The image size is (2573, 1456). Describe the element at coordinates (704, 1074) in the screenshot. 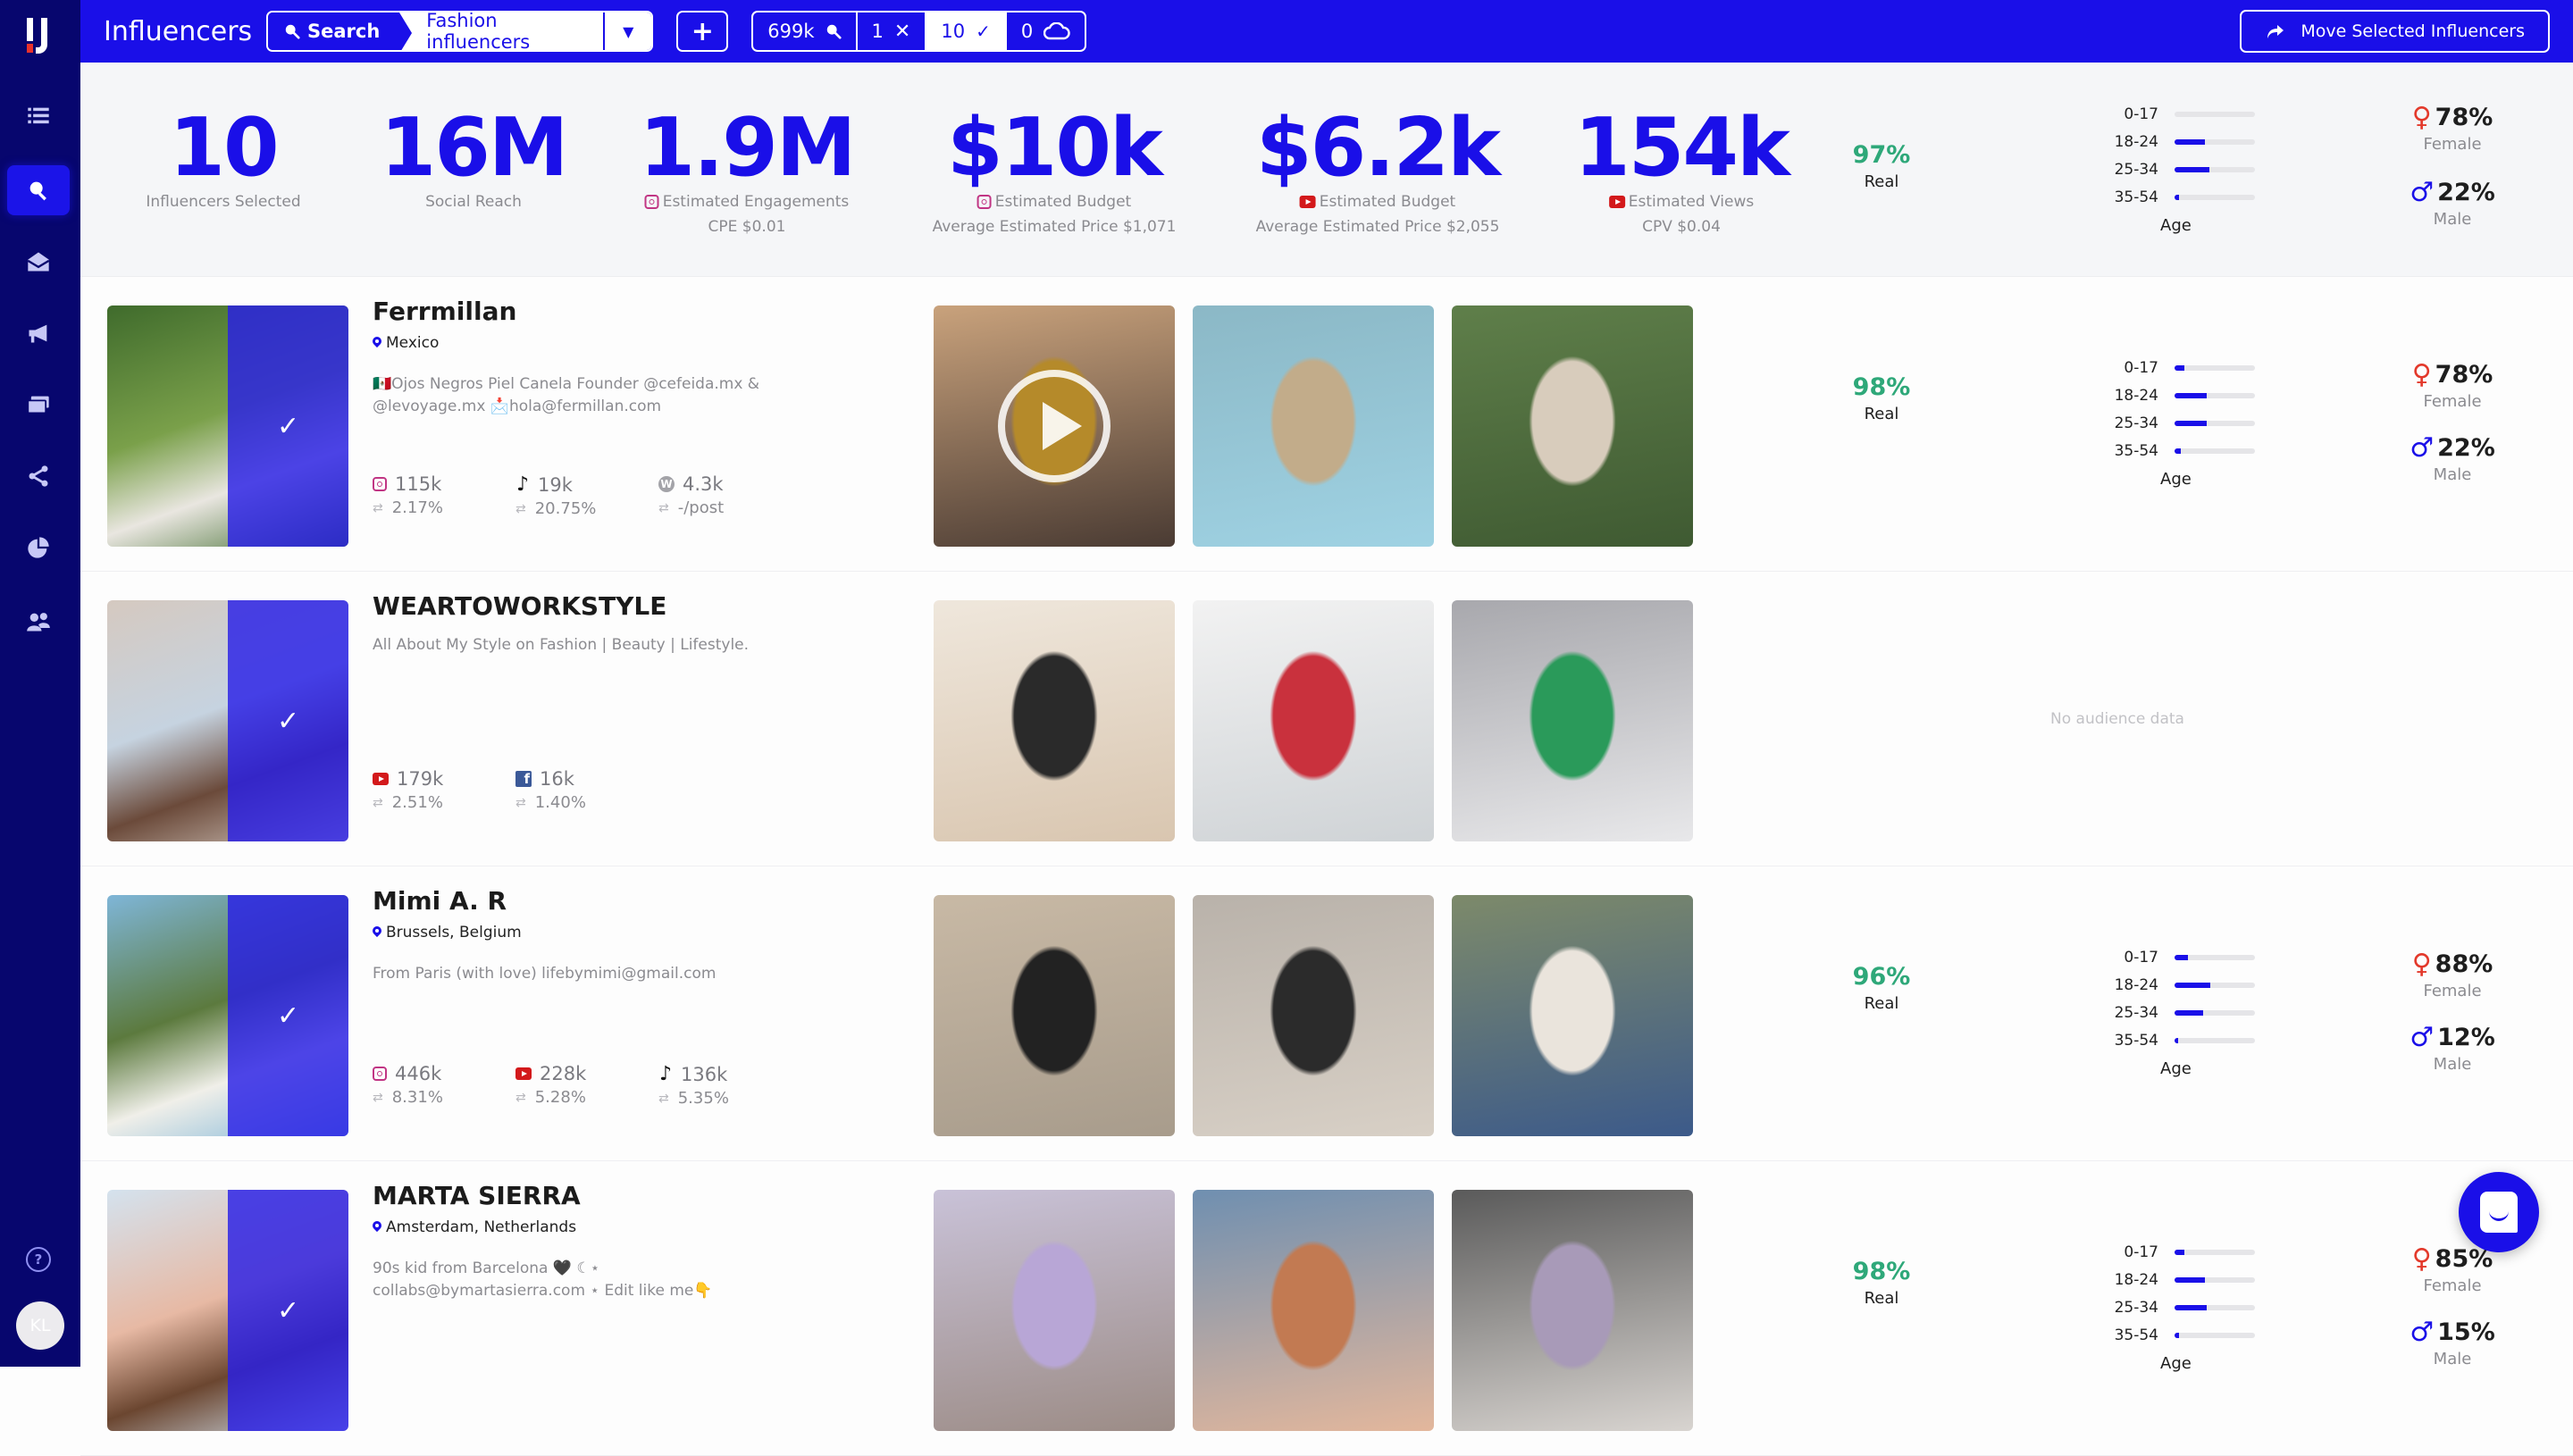

I see `followers-count: 136k` at that location.